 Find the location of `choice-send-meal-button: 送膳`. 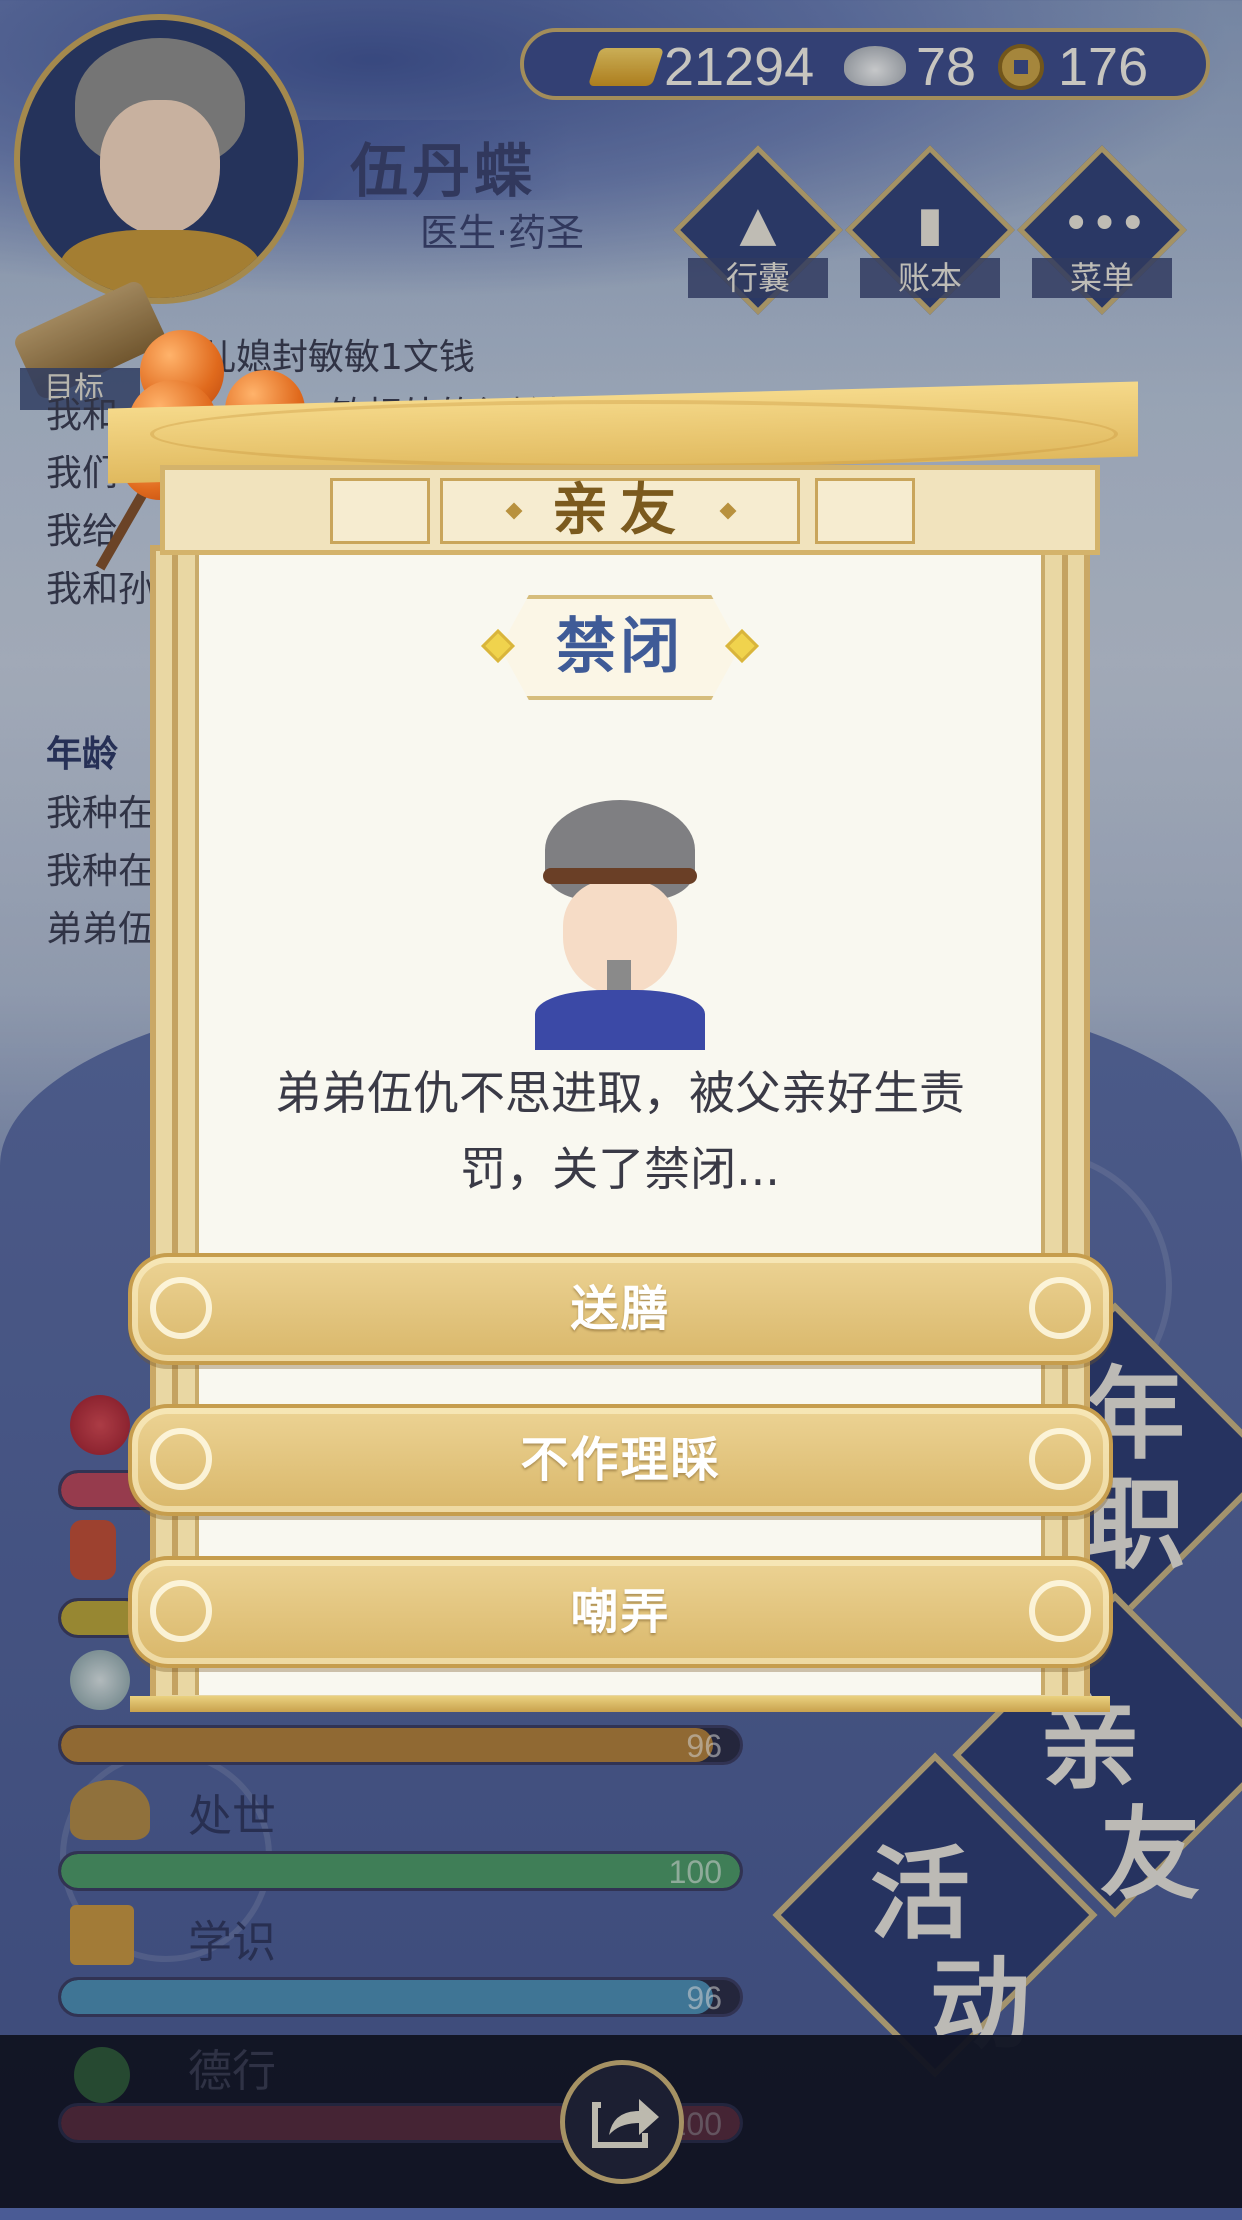

choice-send-meal-button: 送膳 is located at coordinates (620, 1309).